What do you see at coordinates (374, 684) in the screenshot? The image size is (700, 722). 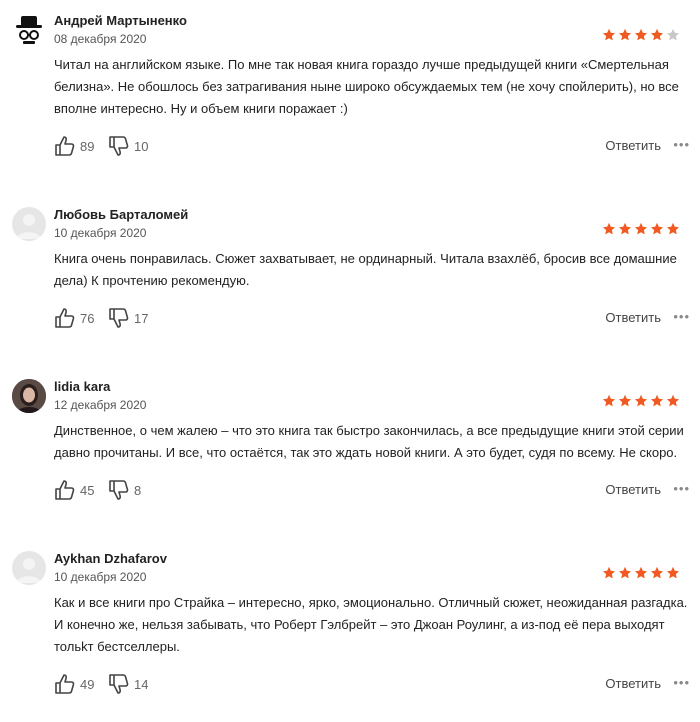 I see `review-actions: 49 14 Ответить •••` at bounding box center [374, 684].